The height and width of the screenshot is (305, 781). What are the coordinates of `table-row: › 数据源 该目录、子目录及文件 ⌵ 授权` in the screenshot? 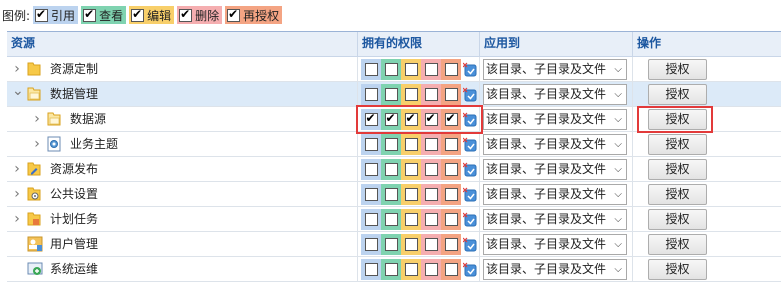 It's located at (394, 119).